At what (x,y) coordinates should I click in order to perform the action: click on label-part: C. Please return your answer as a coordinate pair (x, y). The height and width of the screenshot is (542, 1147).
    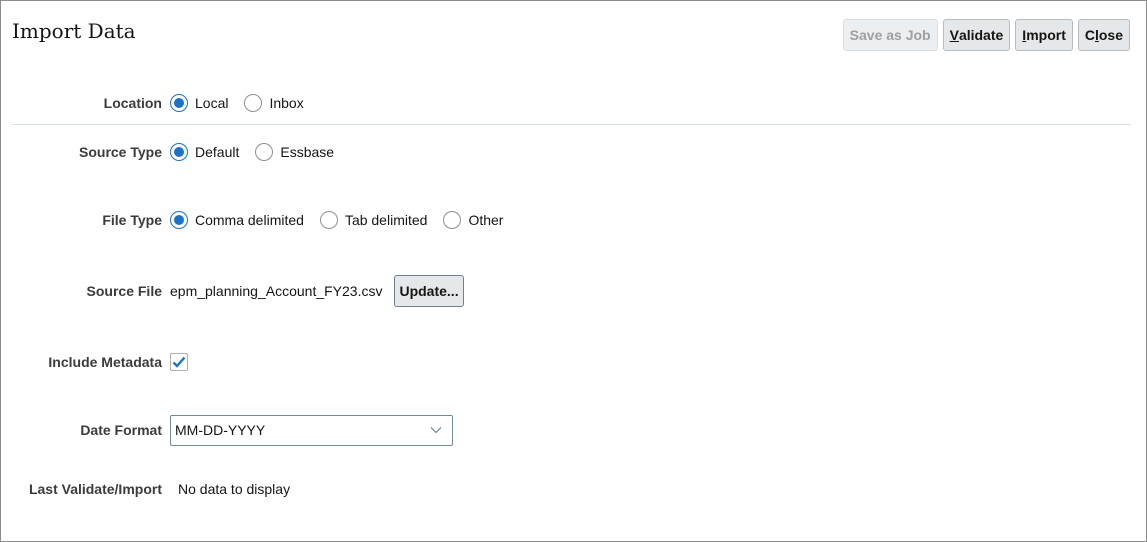
    Looking at the image, I should click on (1089, 35).